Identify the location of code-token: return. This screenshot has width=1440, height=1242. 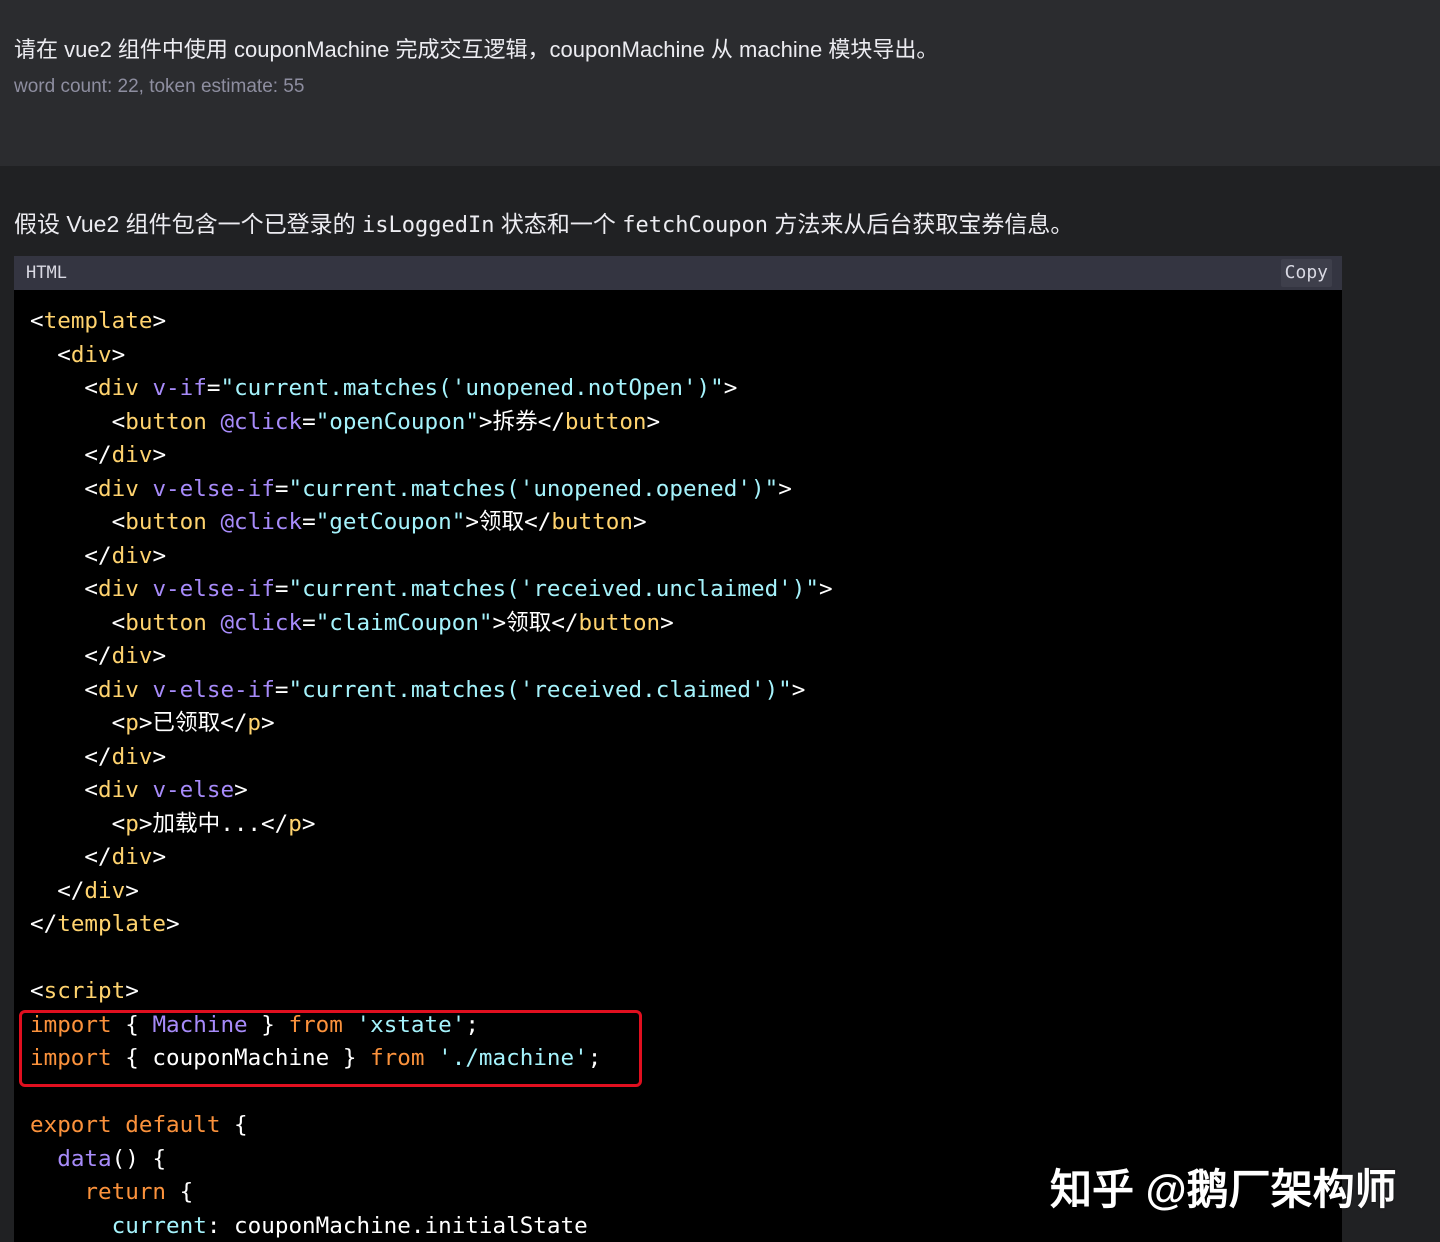
(125, 1192).